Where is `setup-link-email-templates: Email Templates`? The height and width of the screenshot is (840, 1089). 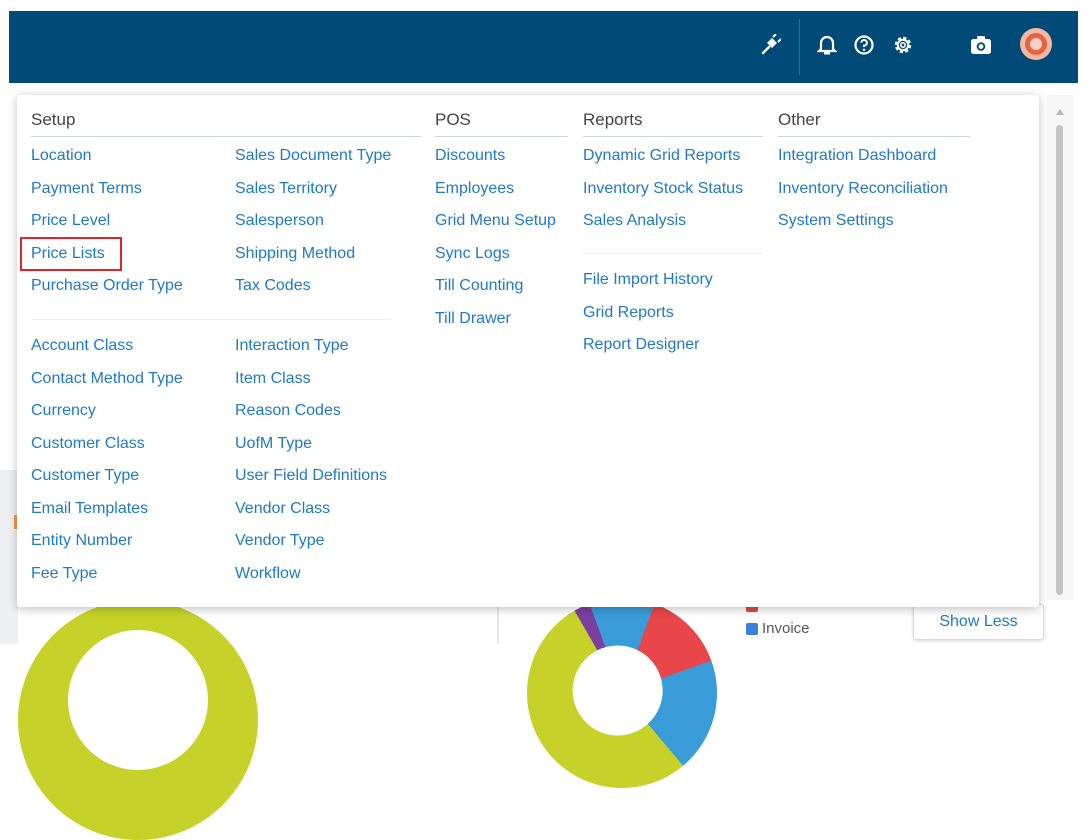
setup-link-email-templates: Email Templates is located at coordinates (89, 509).